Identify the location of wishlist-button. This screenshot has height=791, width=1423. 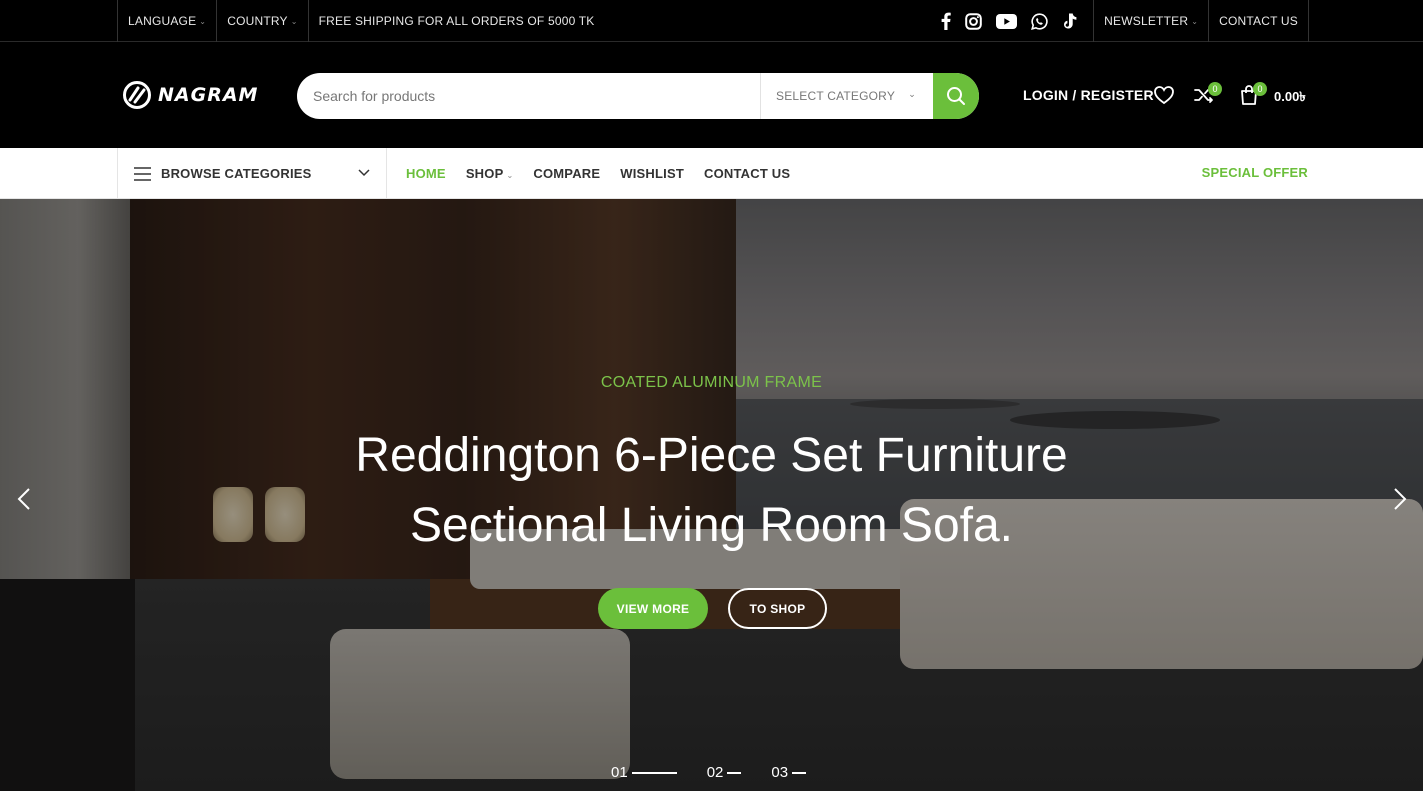
(1164, 97).